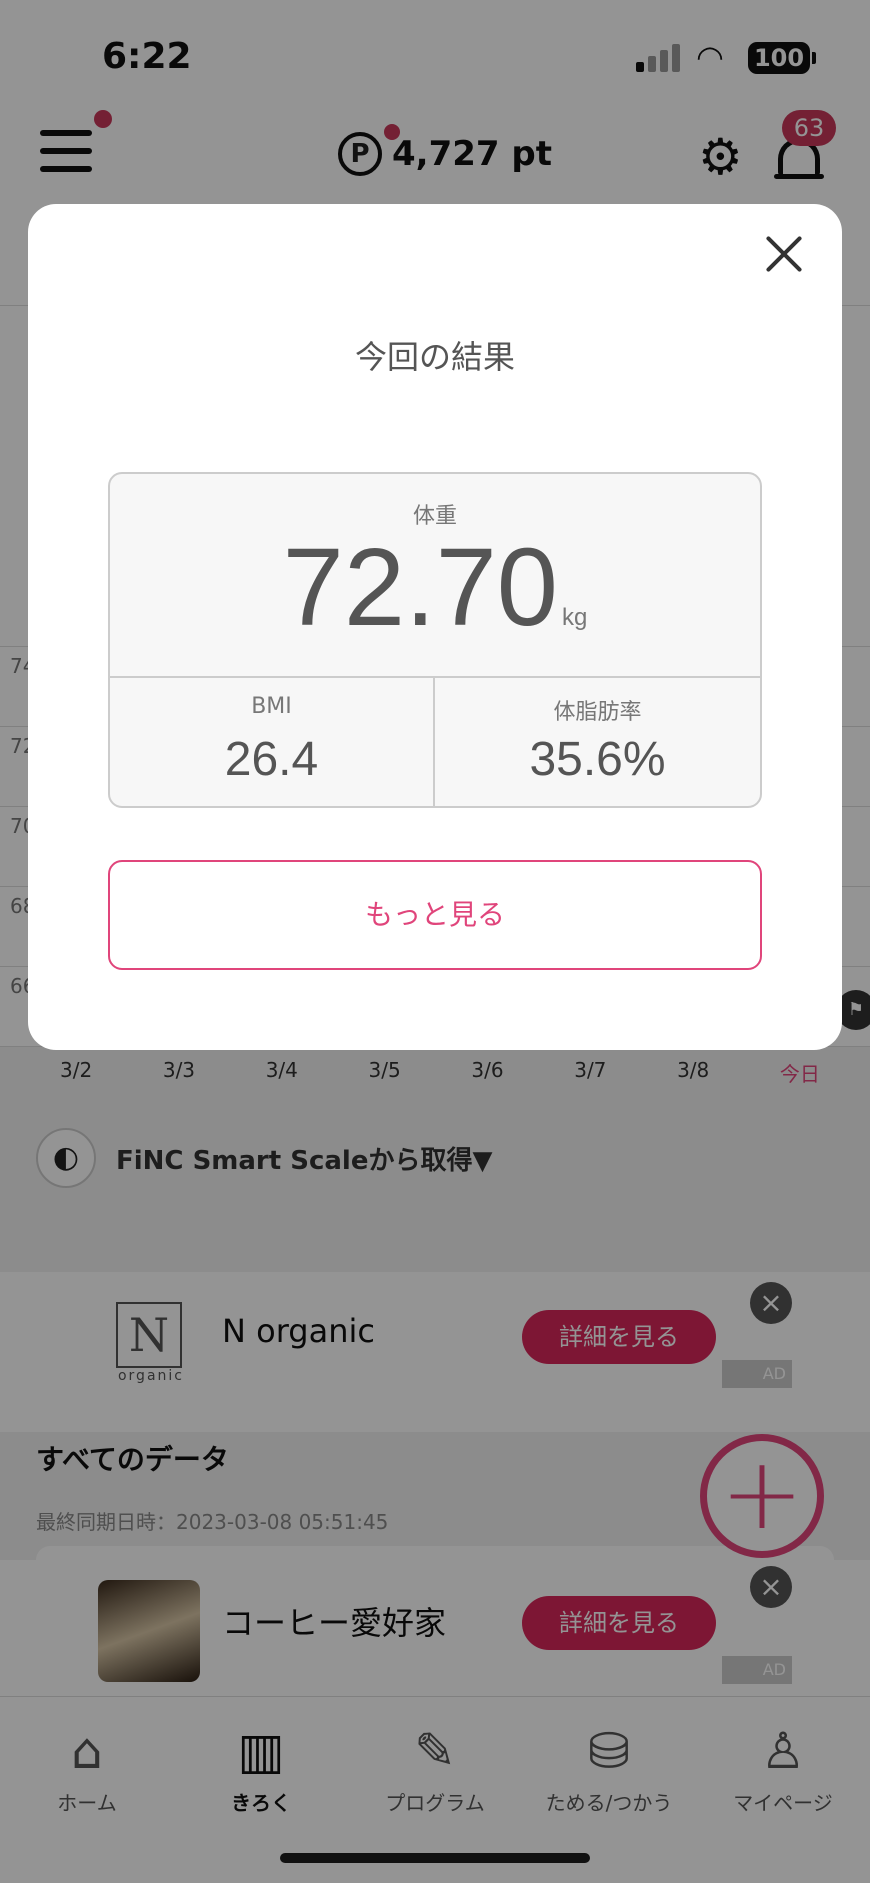 Image resolution: width=870 pixels, height=1883 pixels. I want to click on body-fat-cell: 体脂肪率 35.6%, so click(597, 742).